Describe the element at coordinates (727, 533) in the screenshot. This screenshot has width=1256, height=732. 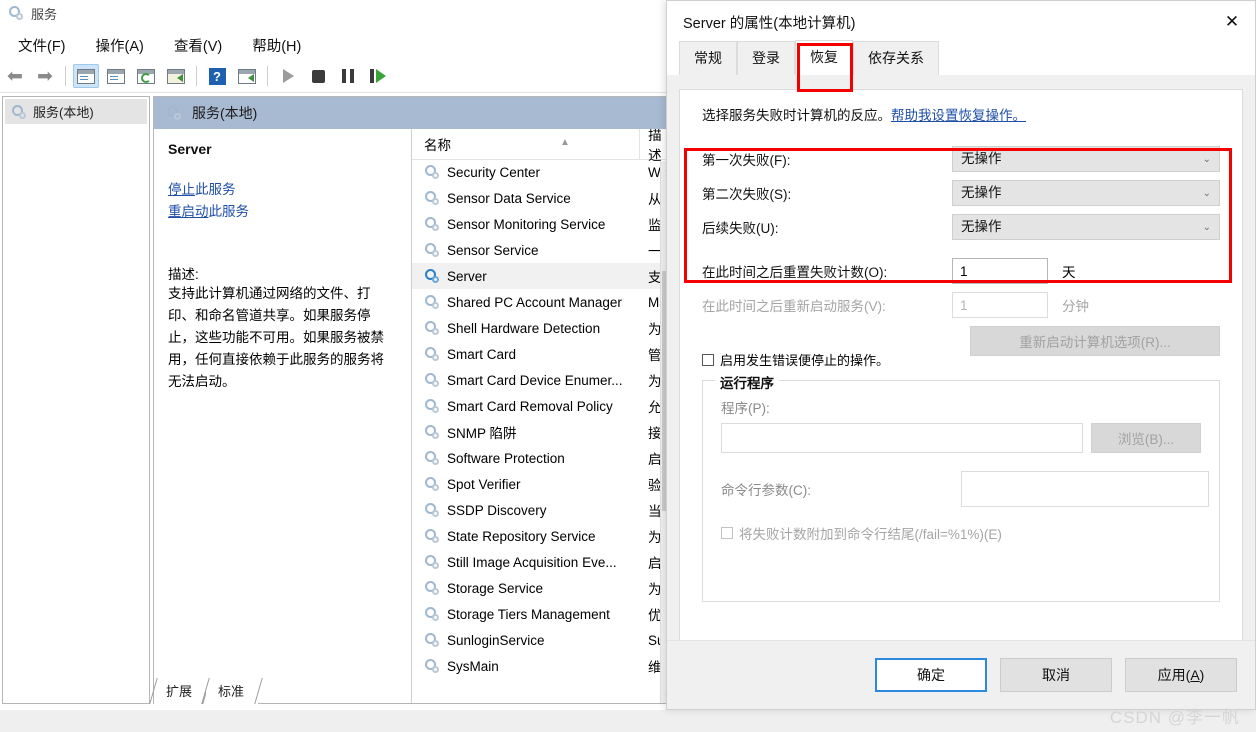
I see `append-fail-count-checkbox` at that location.